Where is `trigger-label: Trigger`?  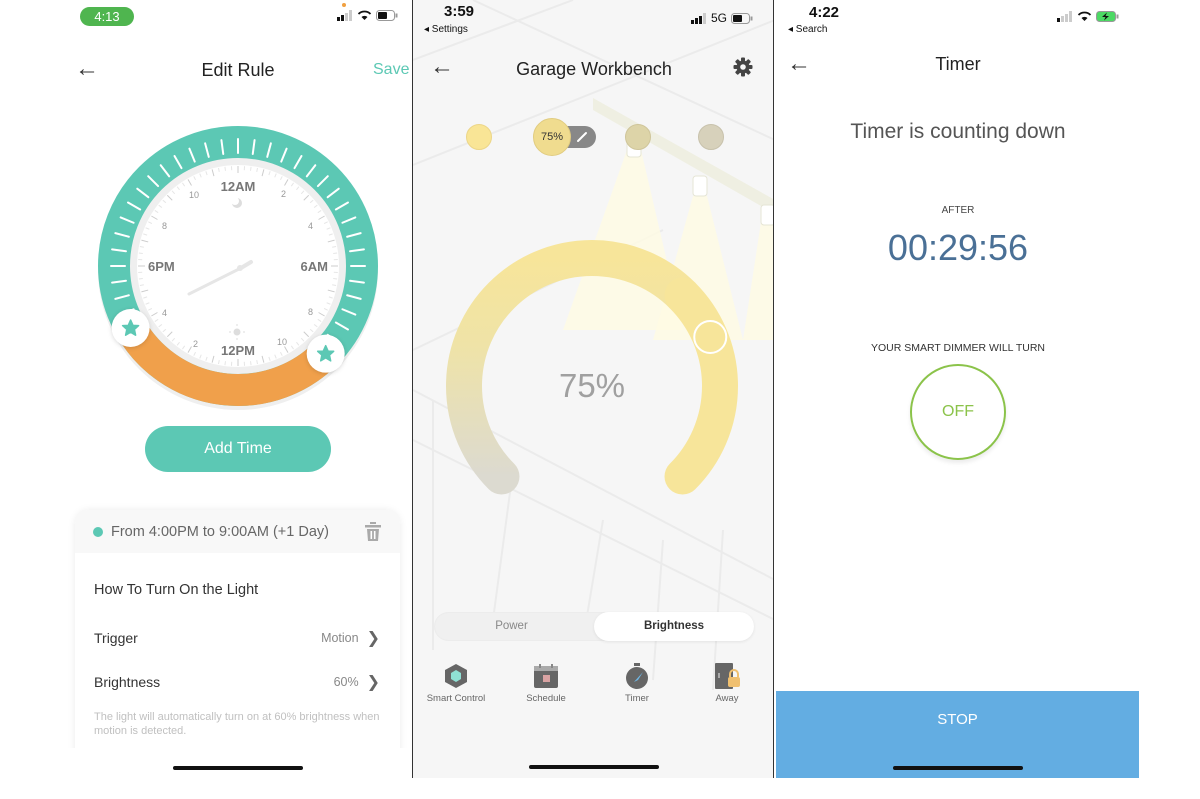
trigger-label: Trigger is located at coordinates (116, 638).